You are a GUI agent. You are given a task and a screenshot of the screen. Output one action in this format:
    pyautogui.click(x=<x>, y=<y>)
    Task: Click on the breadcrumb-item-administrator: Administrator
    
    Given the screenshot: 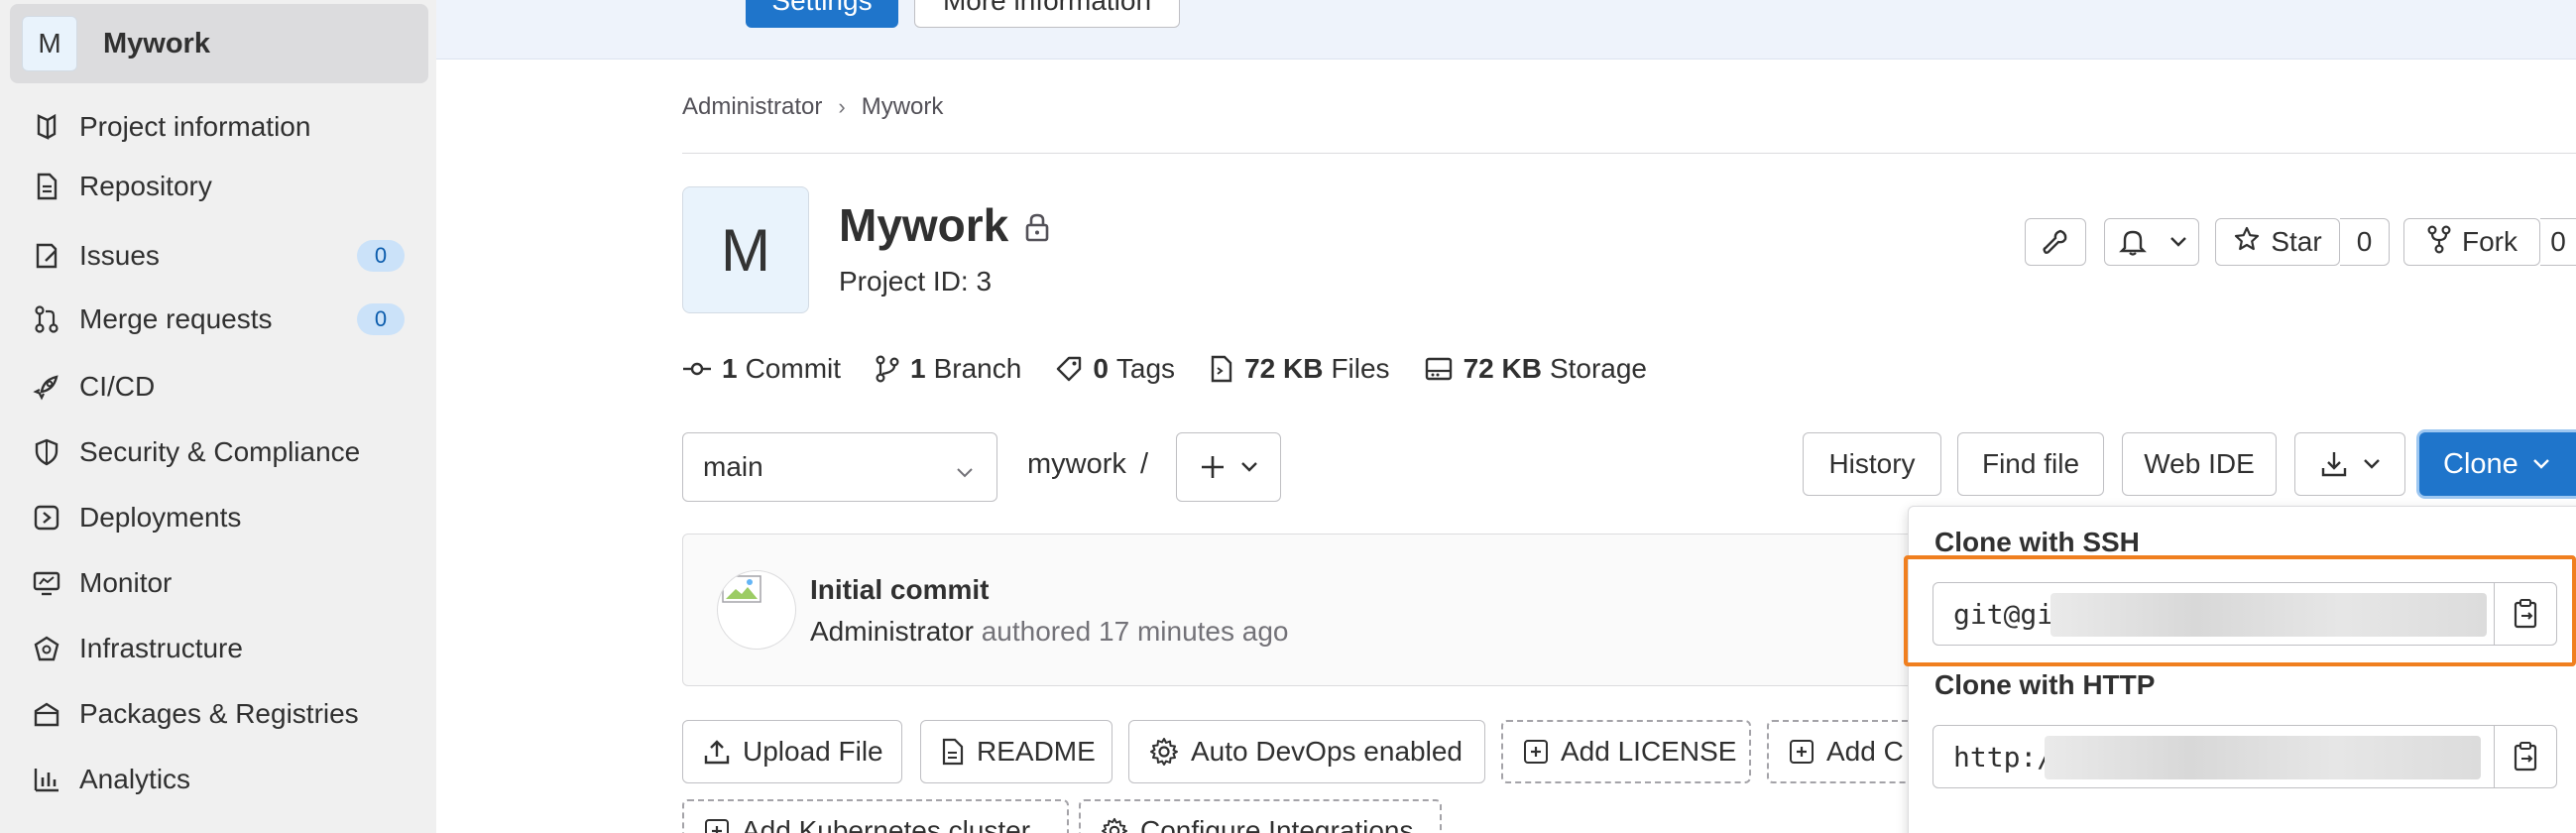 What is the action you would take?
    pyautogui.click(x=752, y=107)
    